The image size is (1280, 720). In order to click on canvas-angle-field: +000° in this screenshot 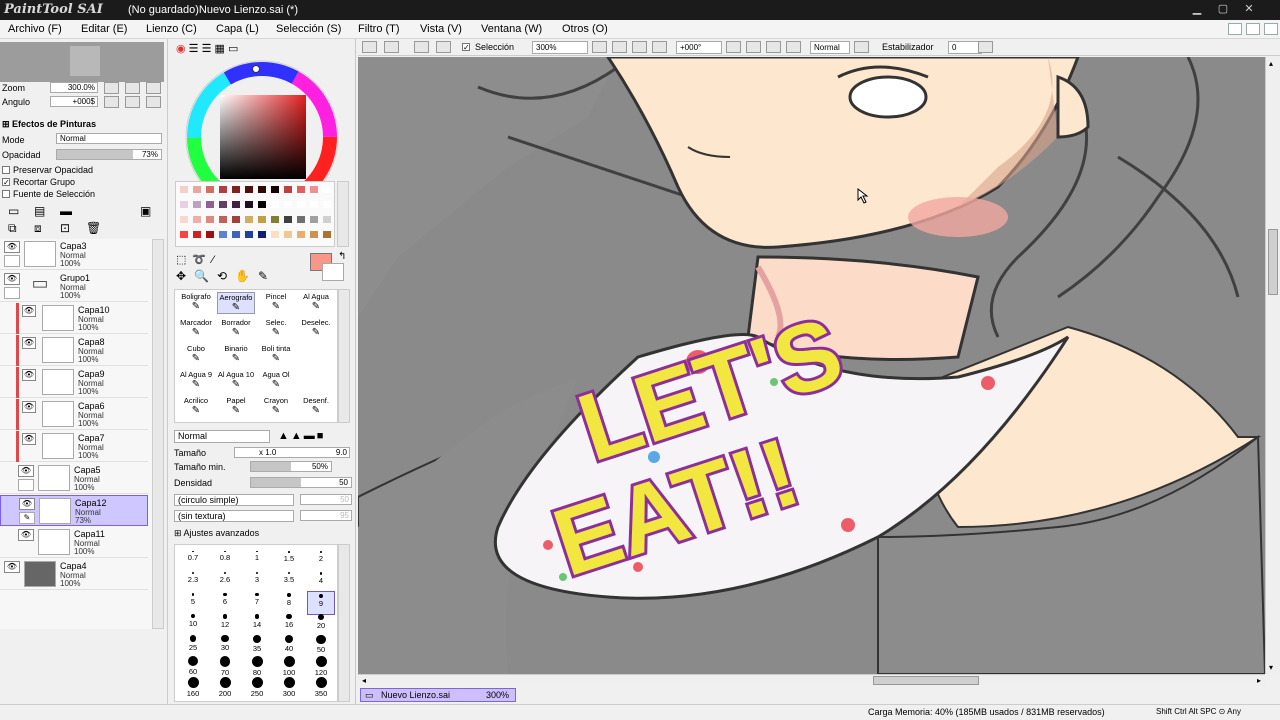, I will do `click(699, 47)`.